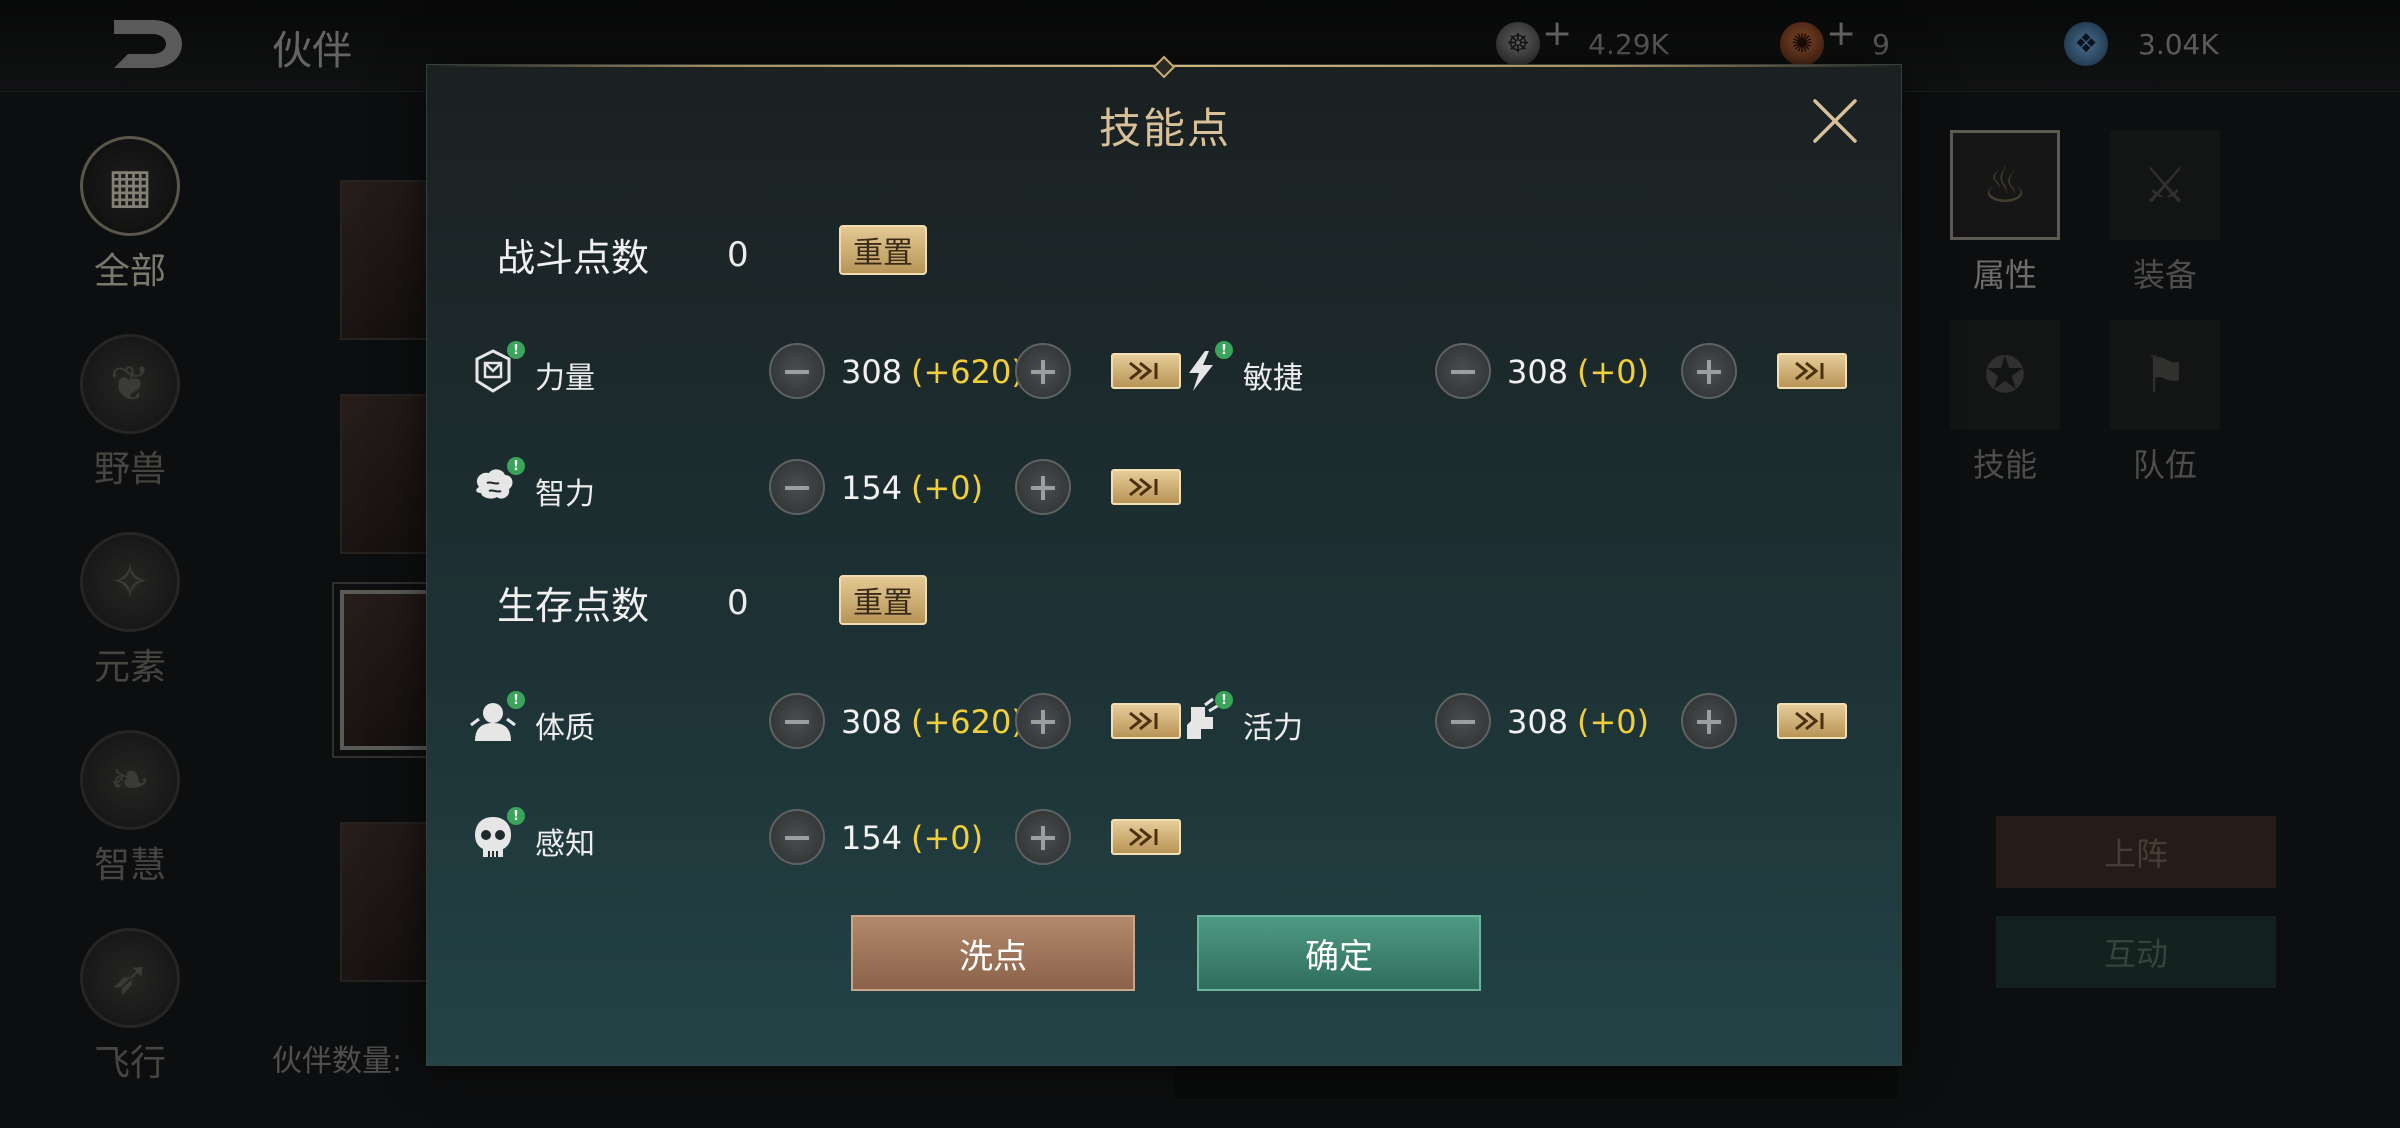 The image size is (2400, 1128). I want to click on stat-vitality: ! 活力 308 (+0), so click(1515, 721).